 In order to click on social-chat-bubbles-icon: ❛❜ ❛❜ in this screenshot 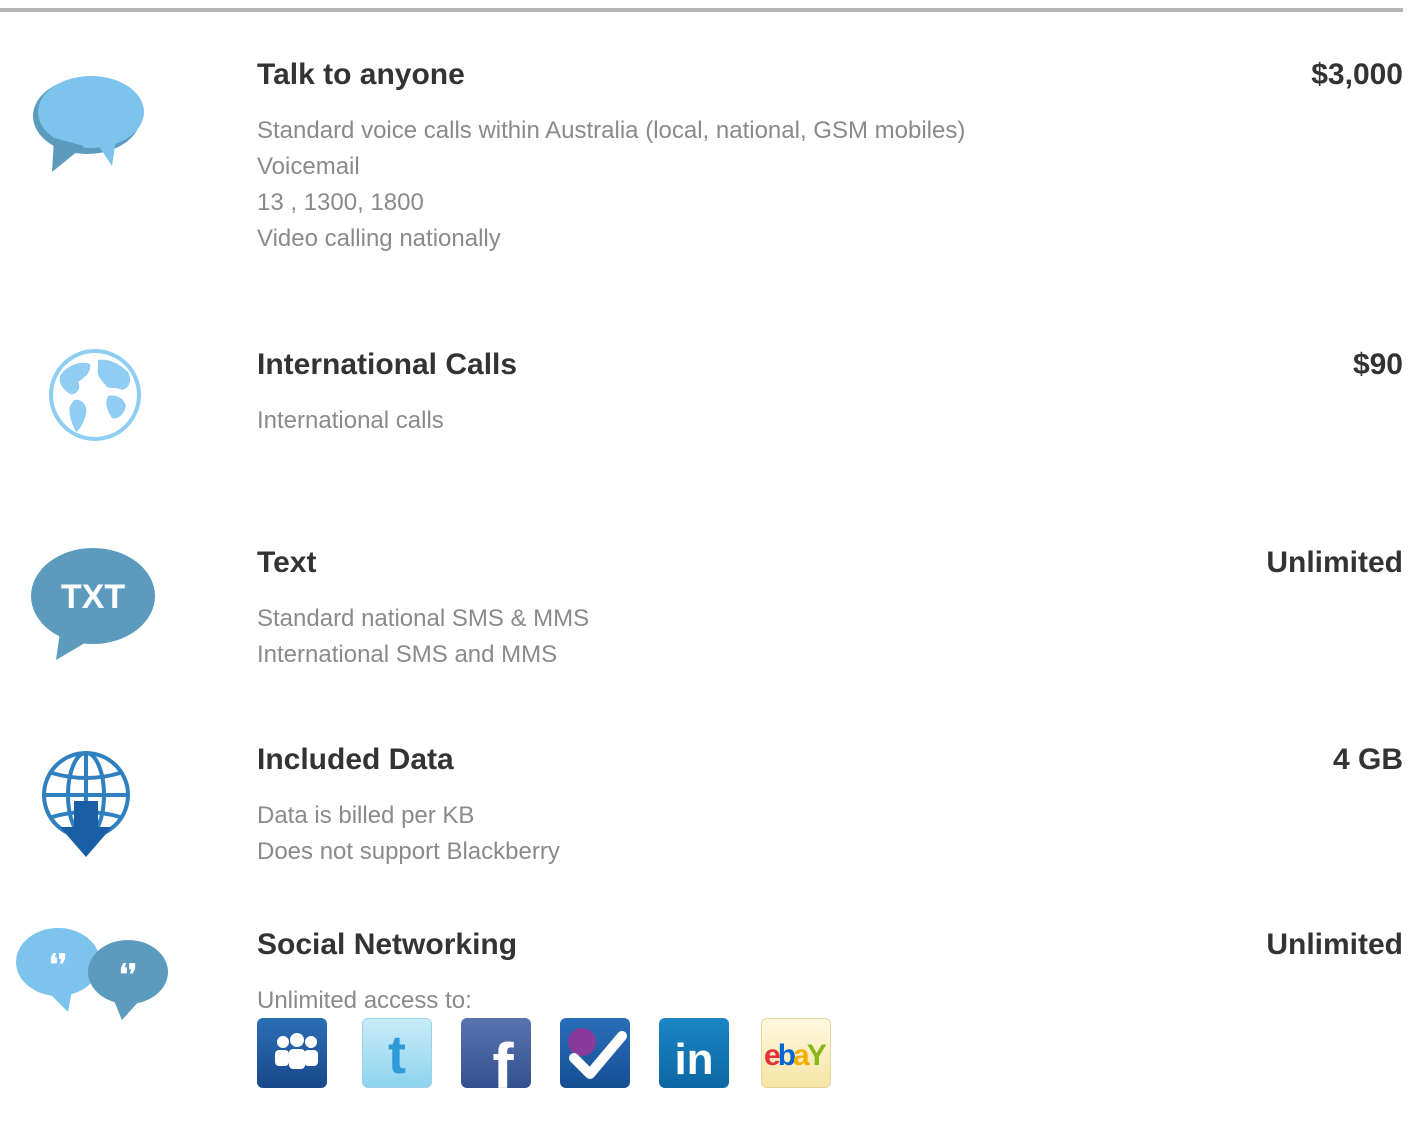, I will do `click(90, 974)`.